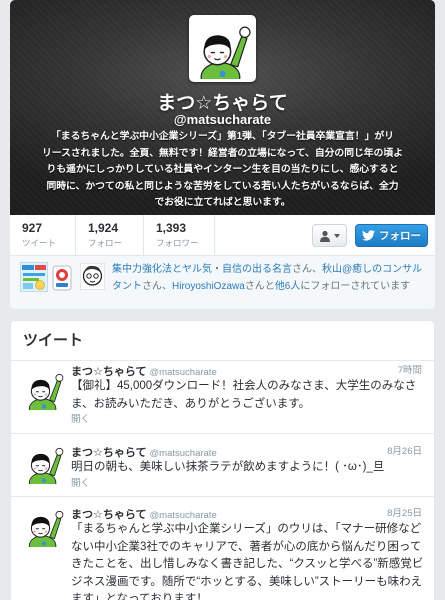 This screenshot has height=600, width=445. I want to click on bio-line: 同時に、かつての私と同じような苦労をしている若い人たちがいるならば、全力, so click(222, 186).